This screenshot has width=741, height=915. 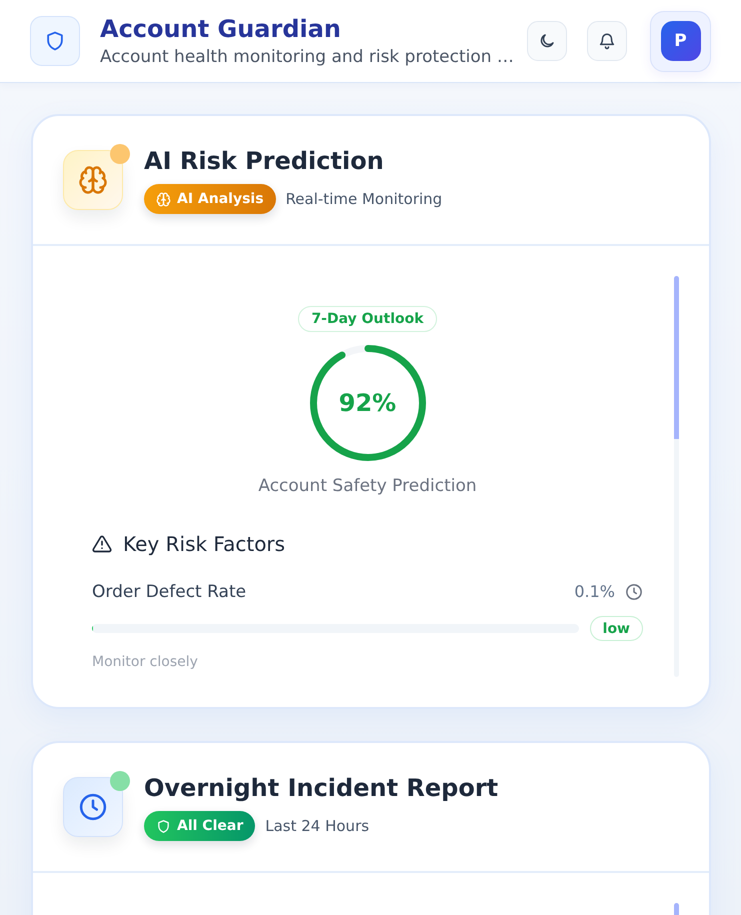 What do you see at coordinates (680, 41) in the screenshot?
I see `avatar-button: P` at bounding box center [680, 41].